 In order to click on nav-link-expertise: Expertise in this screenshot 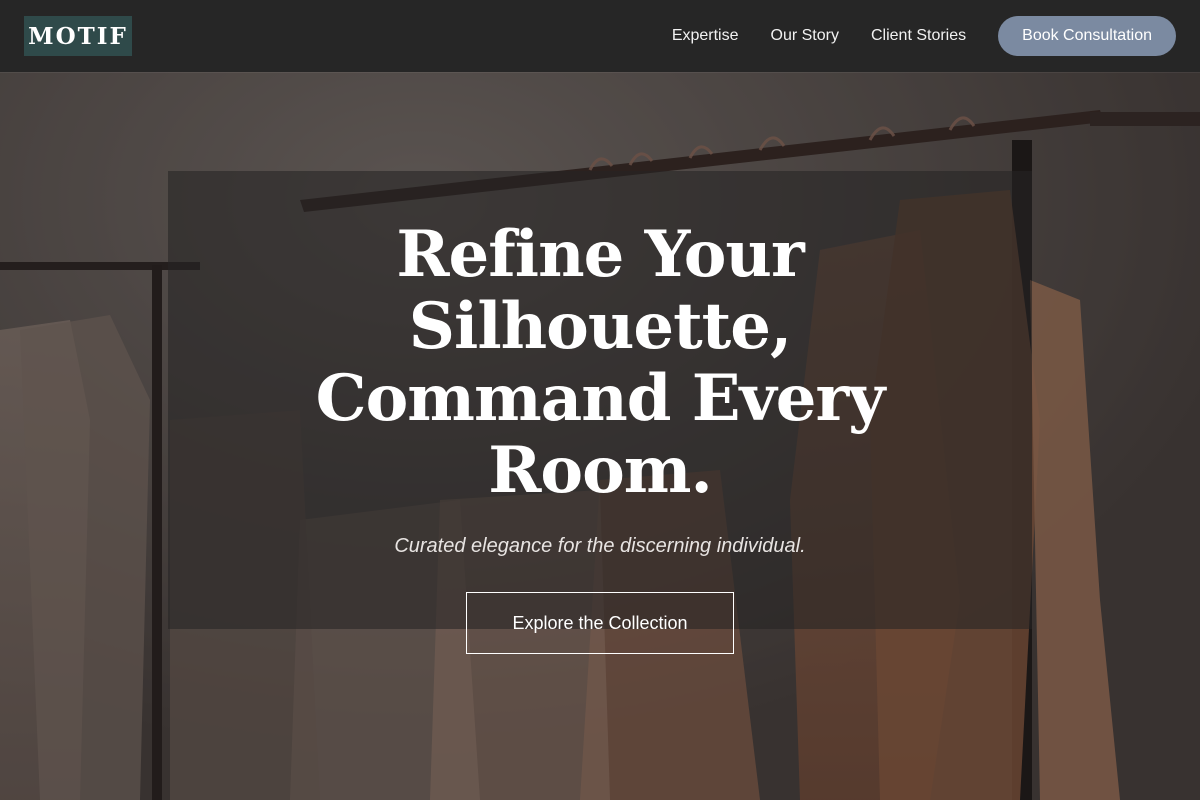, I will do `click(705, 36)`.